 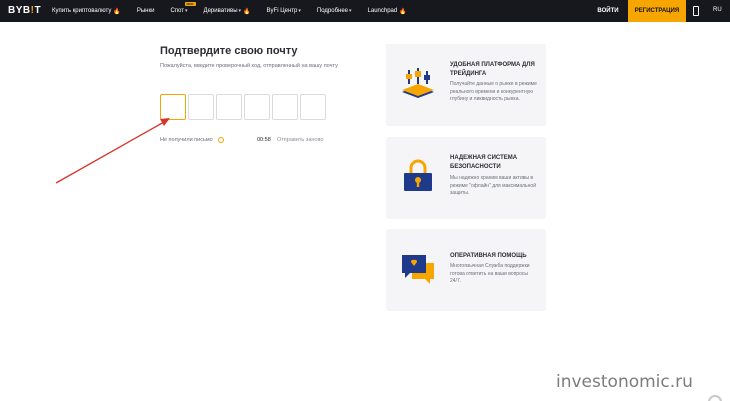 What do you see at coordinates (492, 69) in the screenshot?
I see `feature-title: УДОБНАЯ ПЛАТФОРМА ДЛЯ ТРЕЙДИНГА` at bounding box center [492, 69].